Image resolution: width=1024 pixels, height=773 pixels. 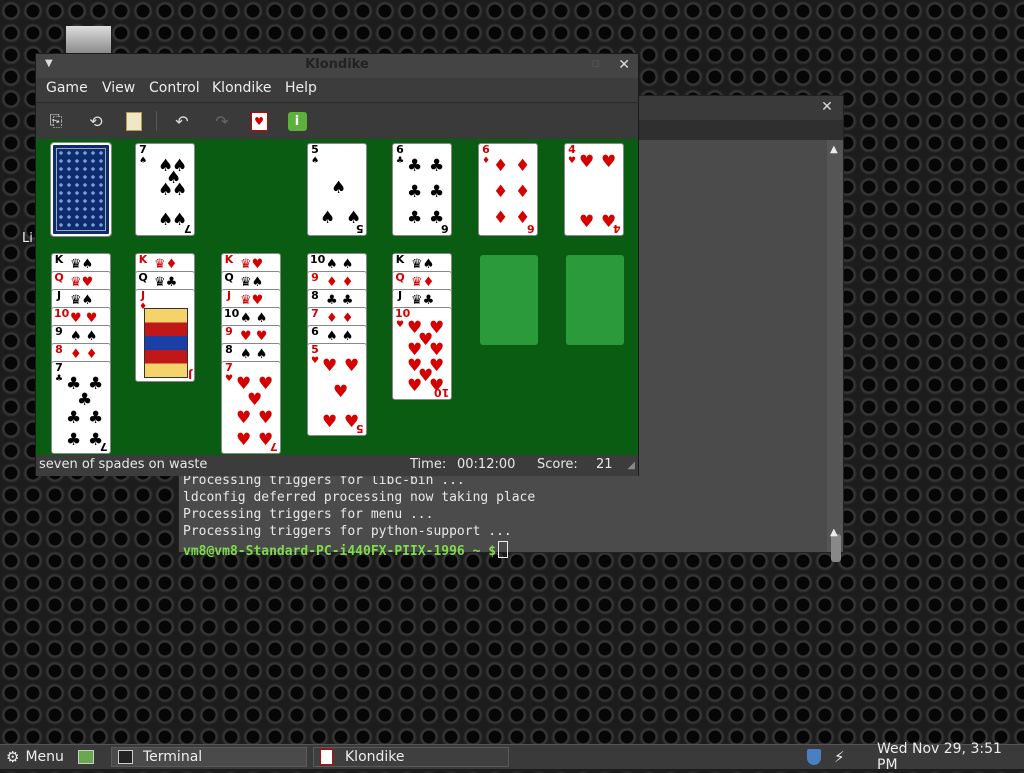 What do you see at coordinates (631, 465) in the screenshot?
I see `resize-grip-icon: ◢` at bounding box center [631, 465].